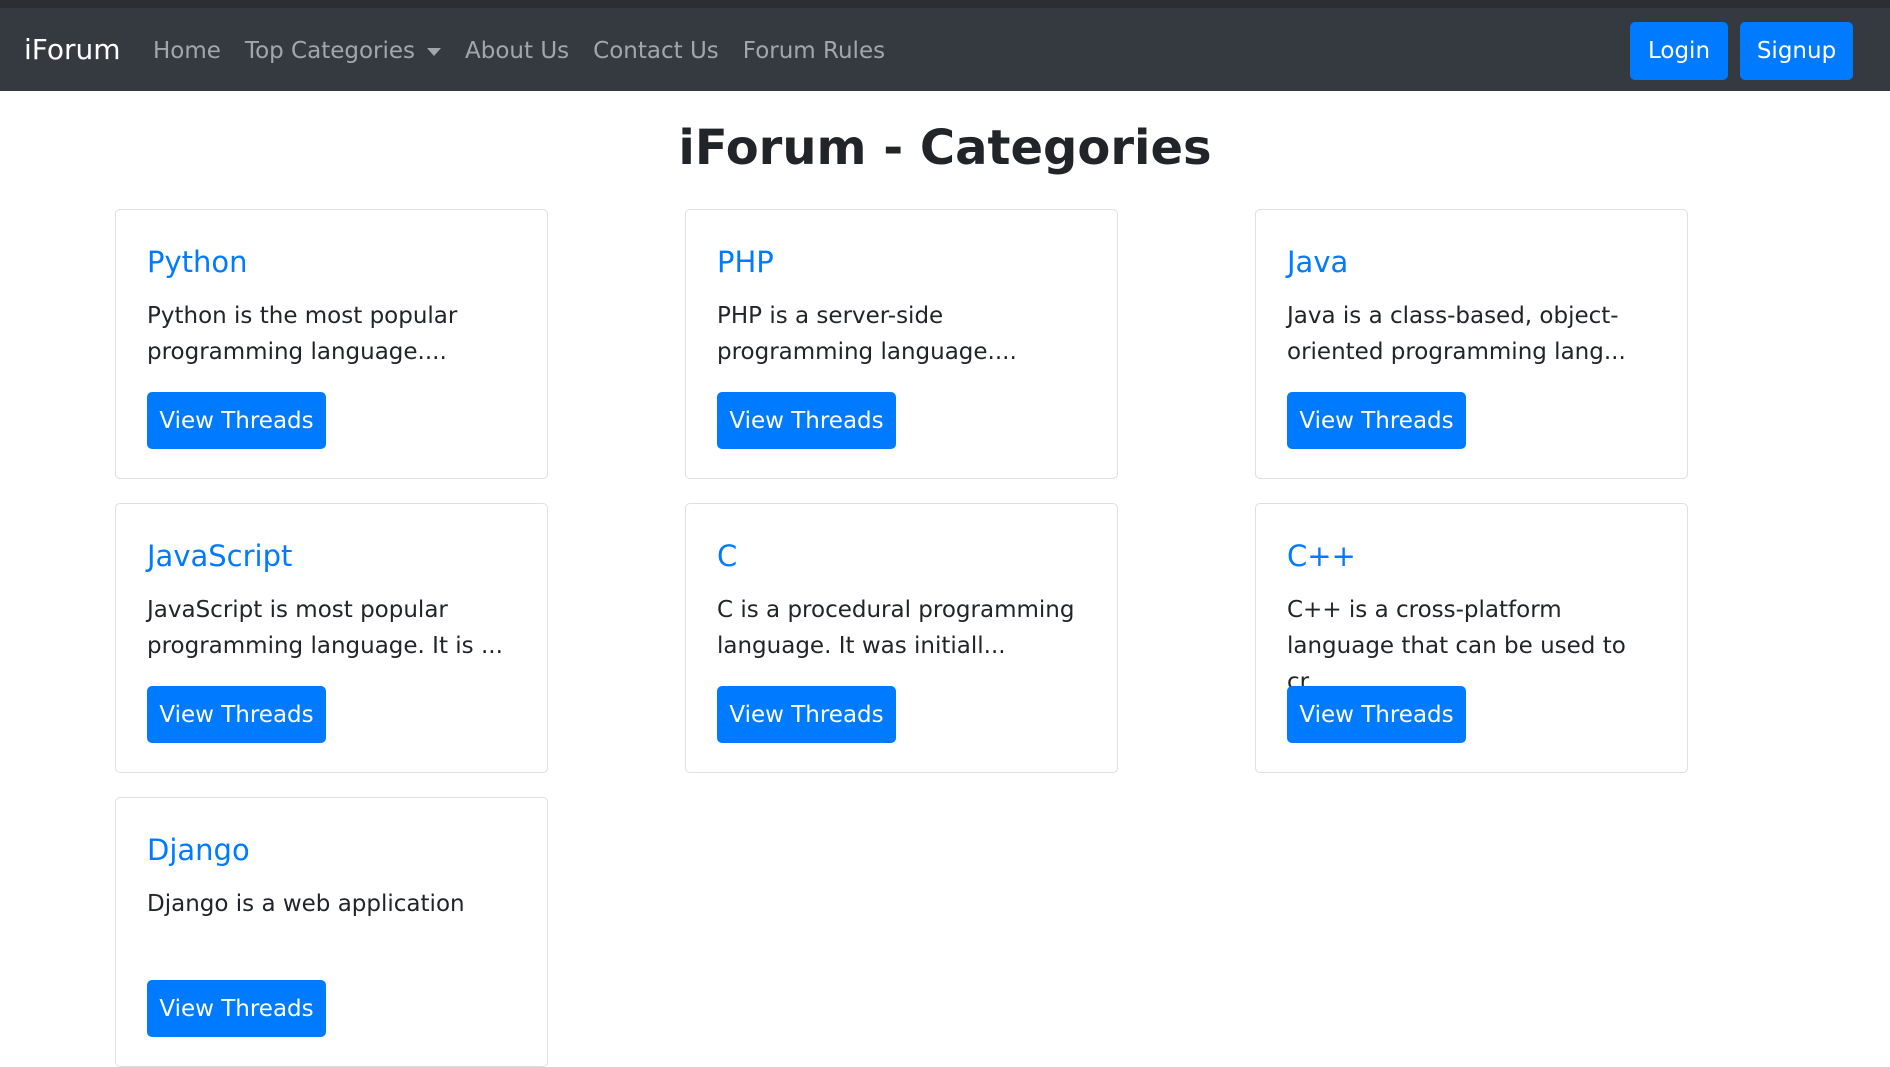  I want to click on page-title: iForum - Categories, so click(945, 148).